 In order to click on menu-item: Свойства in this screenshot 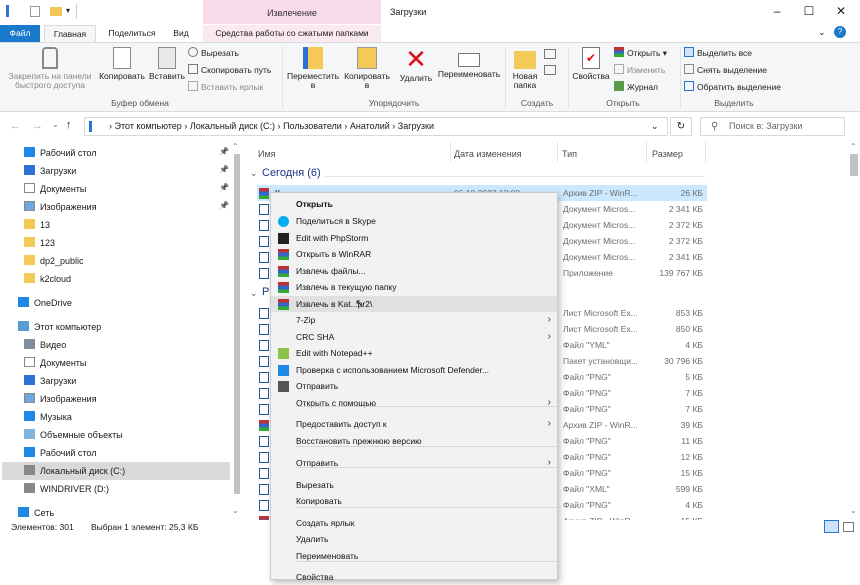, I will do `click(414, 577)`.